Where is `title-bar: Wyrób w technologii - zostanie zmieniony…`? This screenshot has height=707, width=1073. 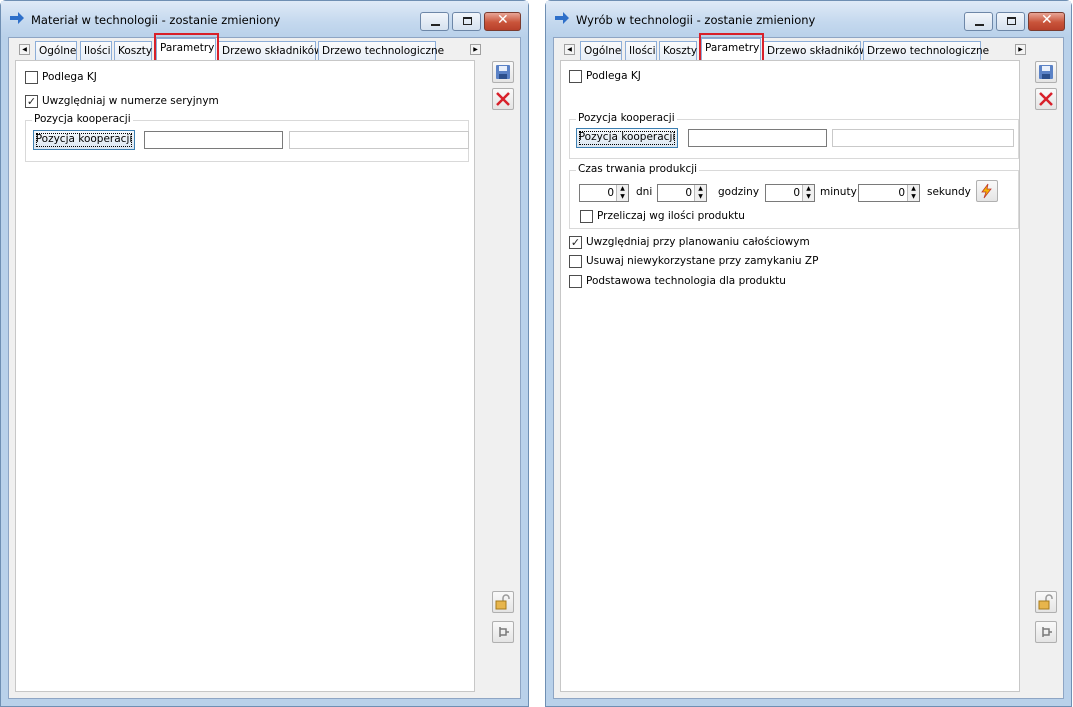 title-bar: Wyrób w technologii - zostanie zmieniony… is located at coordinates (808, 19).